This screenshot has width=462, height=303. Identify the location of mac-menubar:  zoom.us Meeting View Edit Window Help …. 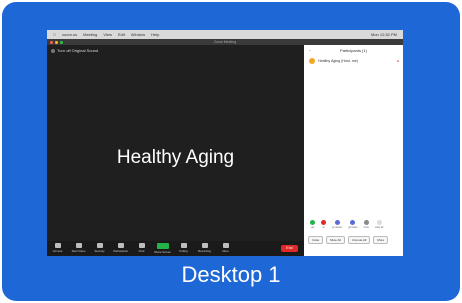
(225, 34).